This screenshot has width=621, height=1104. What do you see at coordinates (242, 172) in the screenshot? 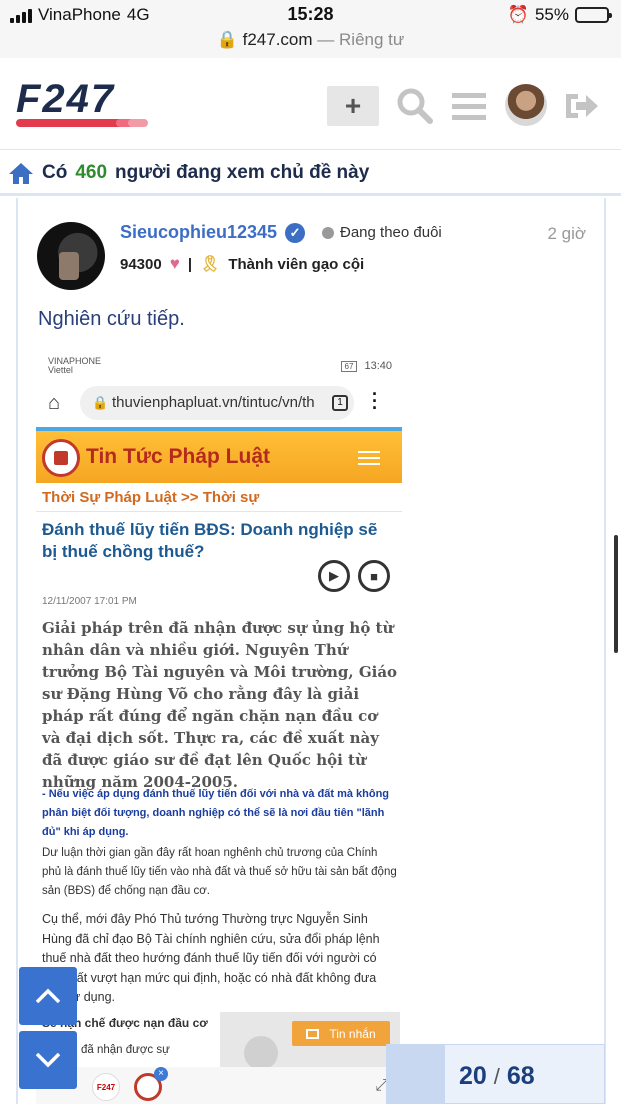
I see `viewers-suffix: người đang xem chủ đề này` at bounding box center [242, 172].